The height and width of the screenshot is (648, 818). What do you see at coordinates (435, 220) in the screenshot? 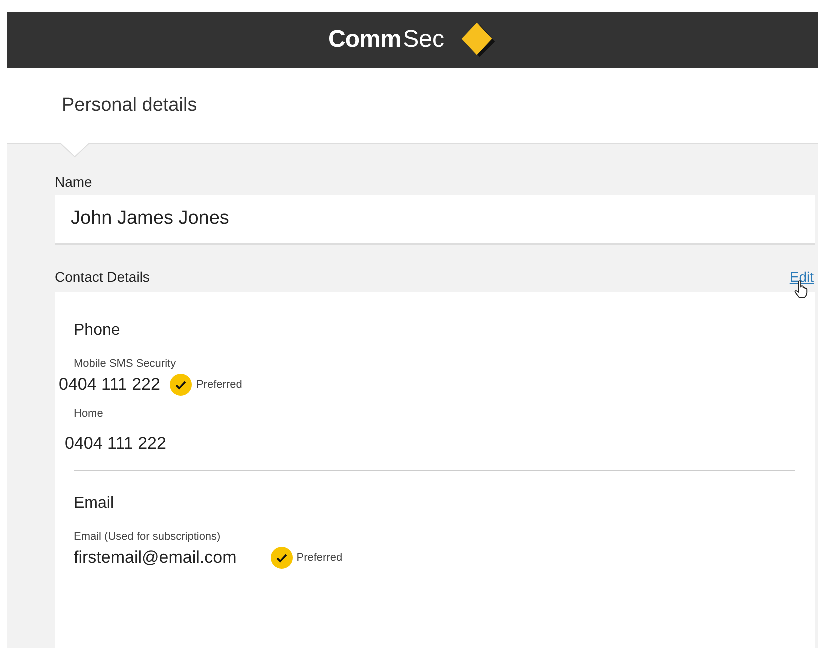
I see `name-field: John James Jones` at bounding box center [435, 220].